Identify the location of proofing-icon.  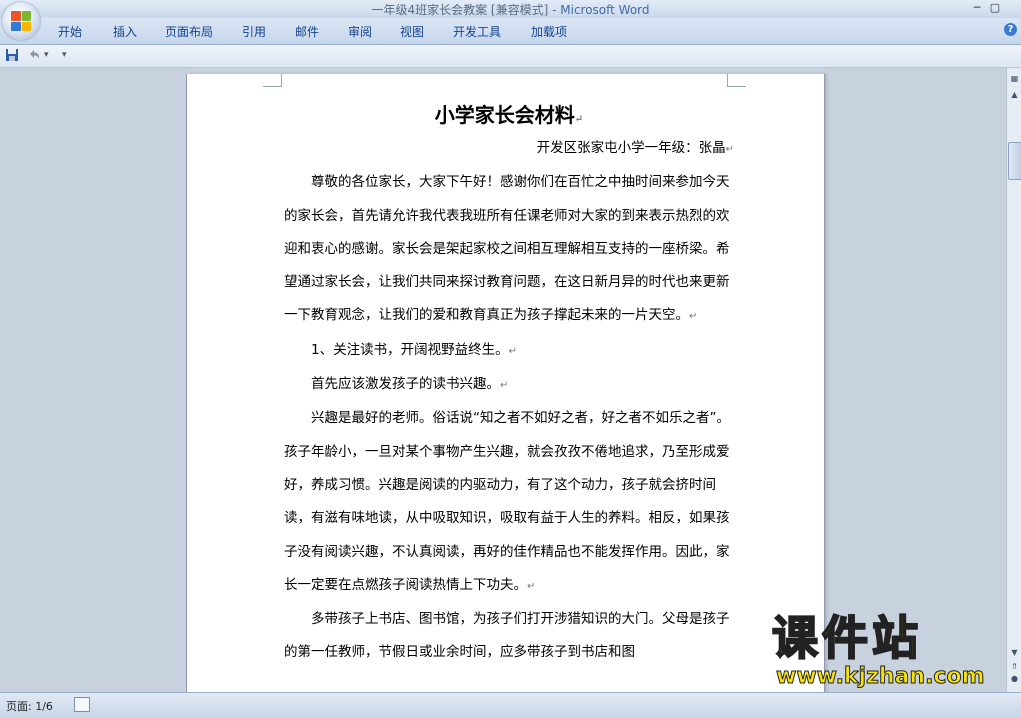
(82, 704).